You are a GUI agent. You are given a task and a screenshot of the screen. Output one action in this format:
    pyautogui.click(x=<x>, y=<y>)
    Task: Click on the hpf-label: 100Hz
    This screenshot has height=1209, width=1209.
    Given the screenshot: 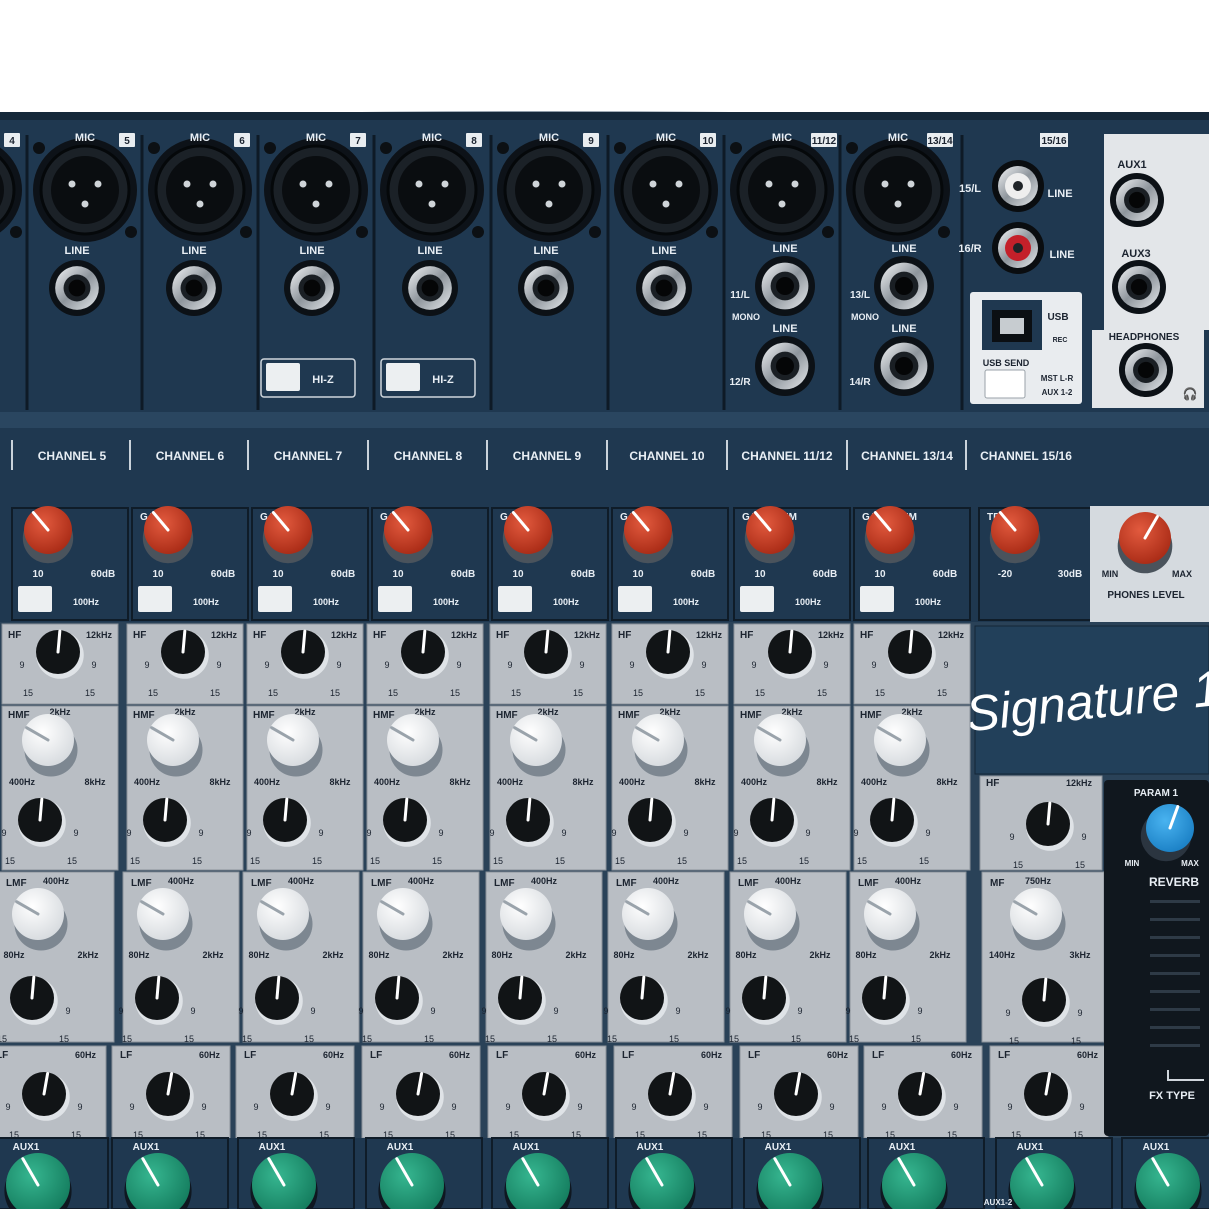 What is the action you would take?
    pyautogui.click(x=808, y=602)
    